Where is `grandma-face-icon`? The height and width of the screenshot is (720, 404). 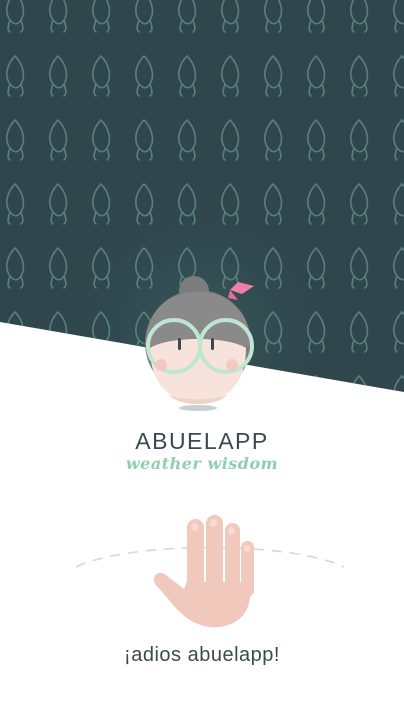
grandma-face-icon is located at coordinates (199, 343).